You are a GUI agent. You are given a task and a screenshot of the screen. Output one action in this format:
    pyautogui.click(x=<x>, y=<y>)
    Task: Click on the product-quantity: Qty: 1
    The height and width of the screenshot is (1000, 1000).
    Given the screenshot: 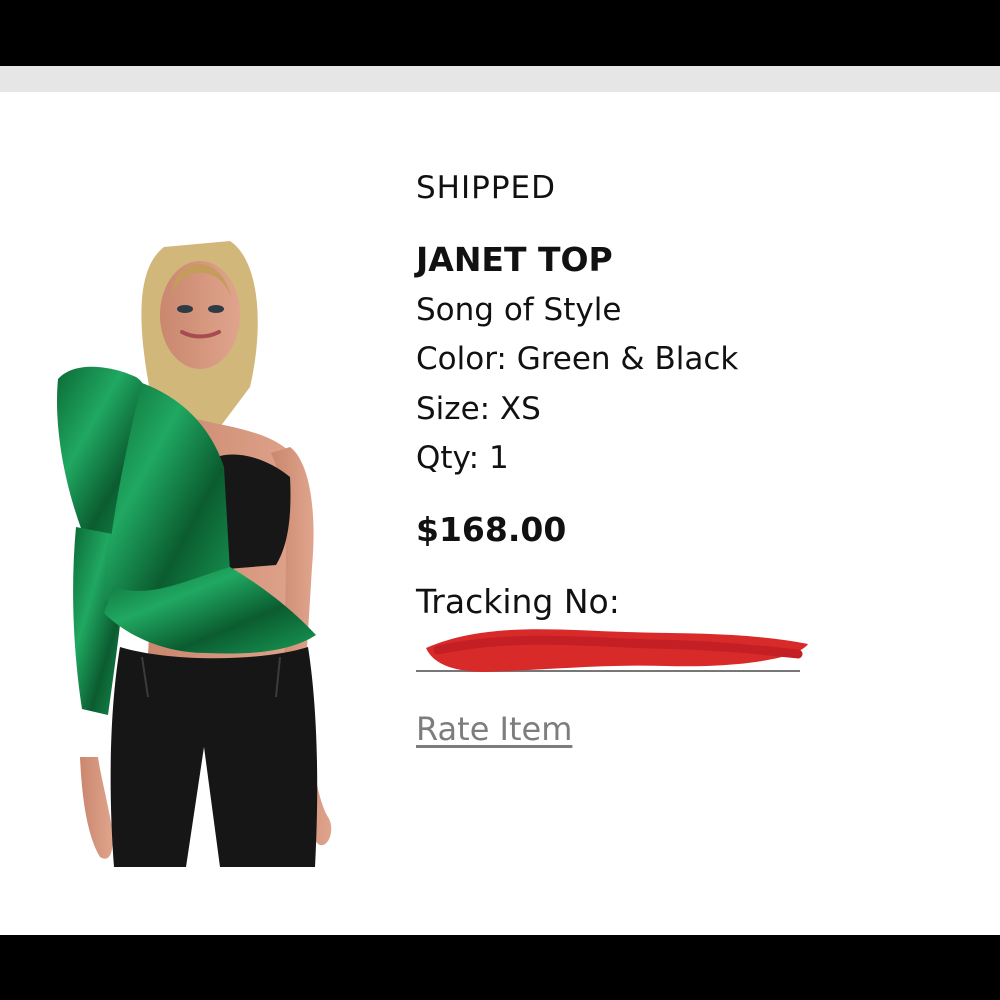 What is the action you would take?
    pyautogui.click(x=462, y=458)
    